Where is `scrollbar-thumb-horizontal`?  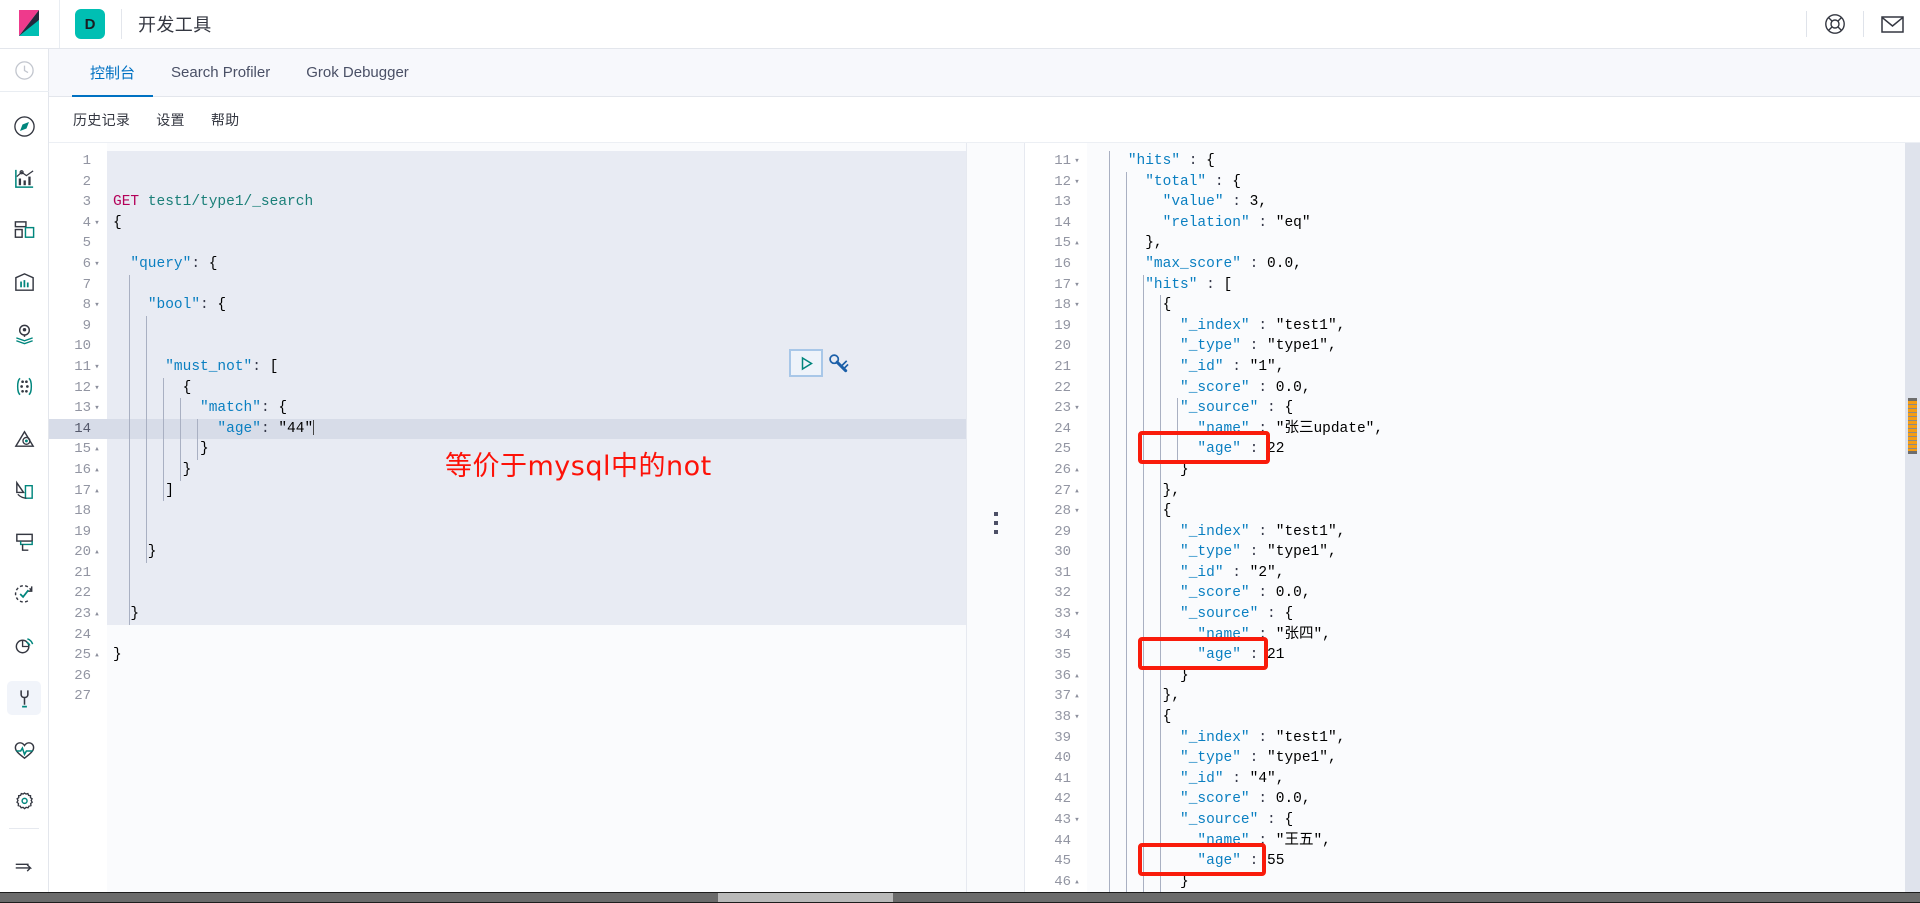 scrollbar-thumb-horizontal is located at coordinates (805, 897).